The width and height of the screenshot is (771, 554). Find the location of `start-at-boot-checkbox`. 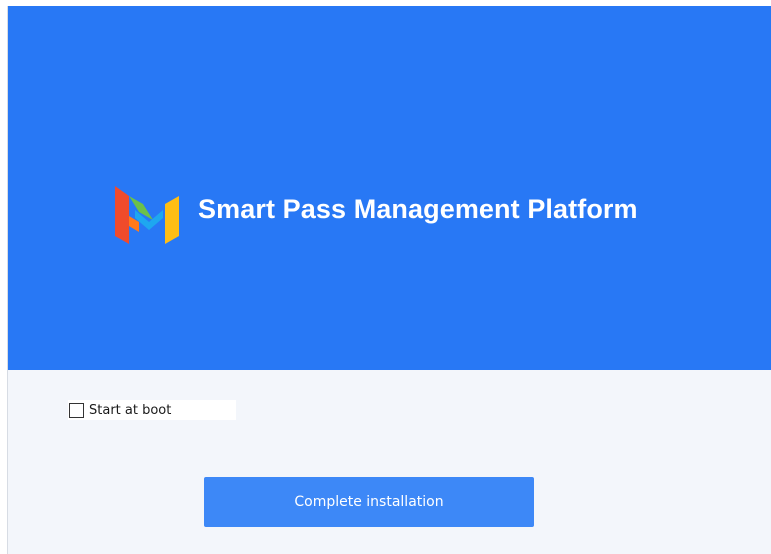

start-at-boot-checkbox is located at coordinates (76, 410).